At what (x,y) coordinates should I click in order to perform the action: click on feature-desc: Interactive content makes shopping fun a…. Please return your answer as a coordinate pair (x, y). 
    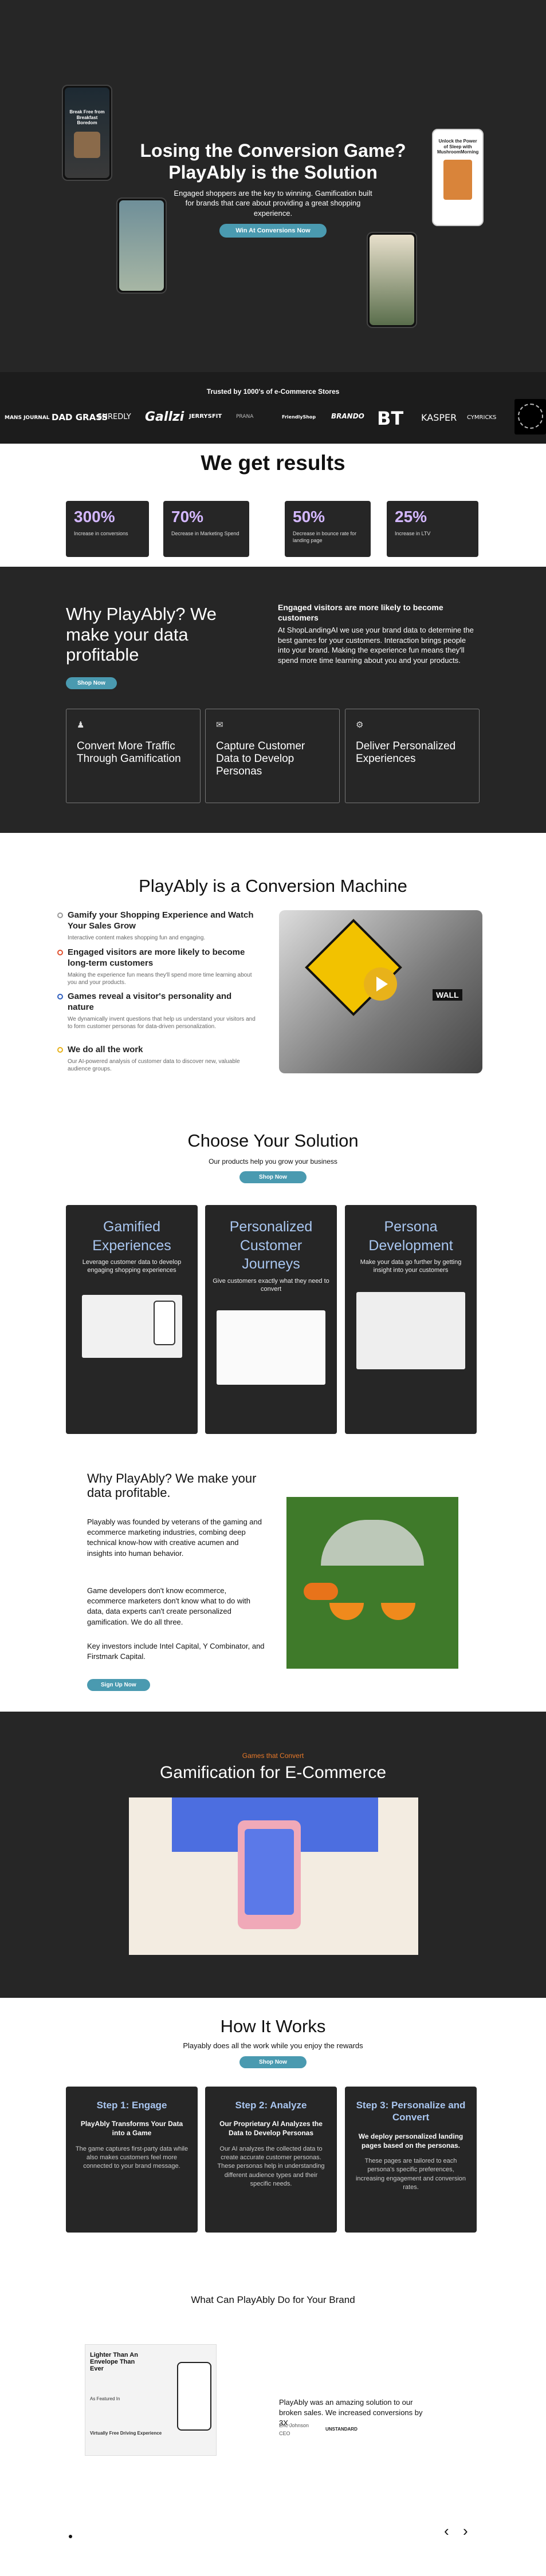
    Looking at the image, I should click on (137, 937).